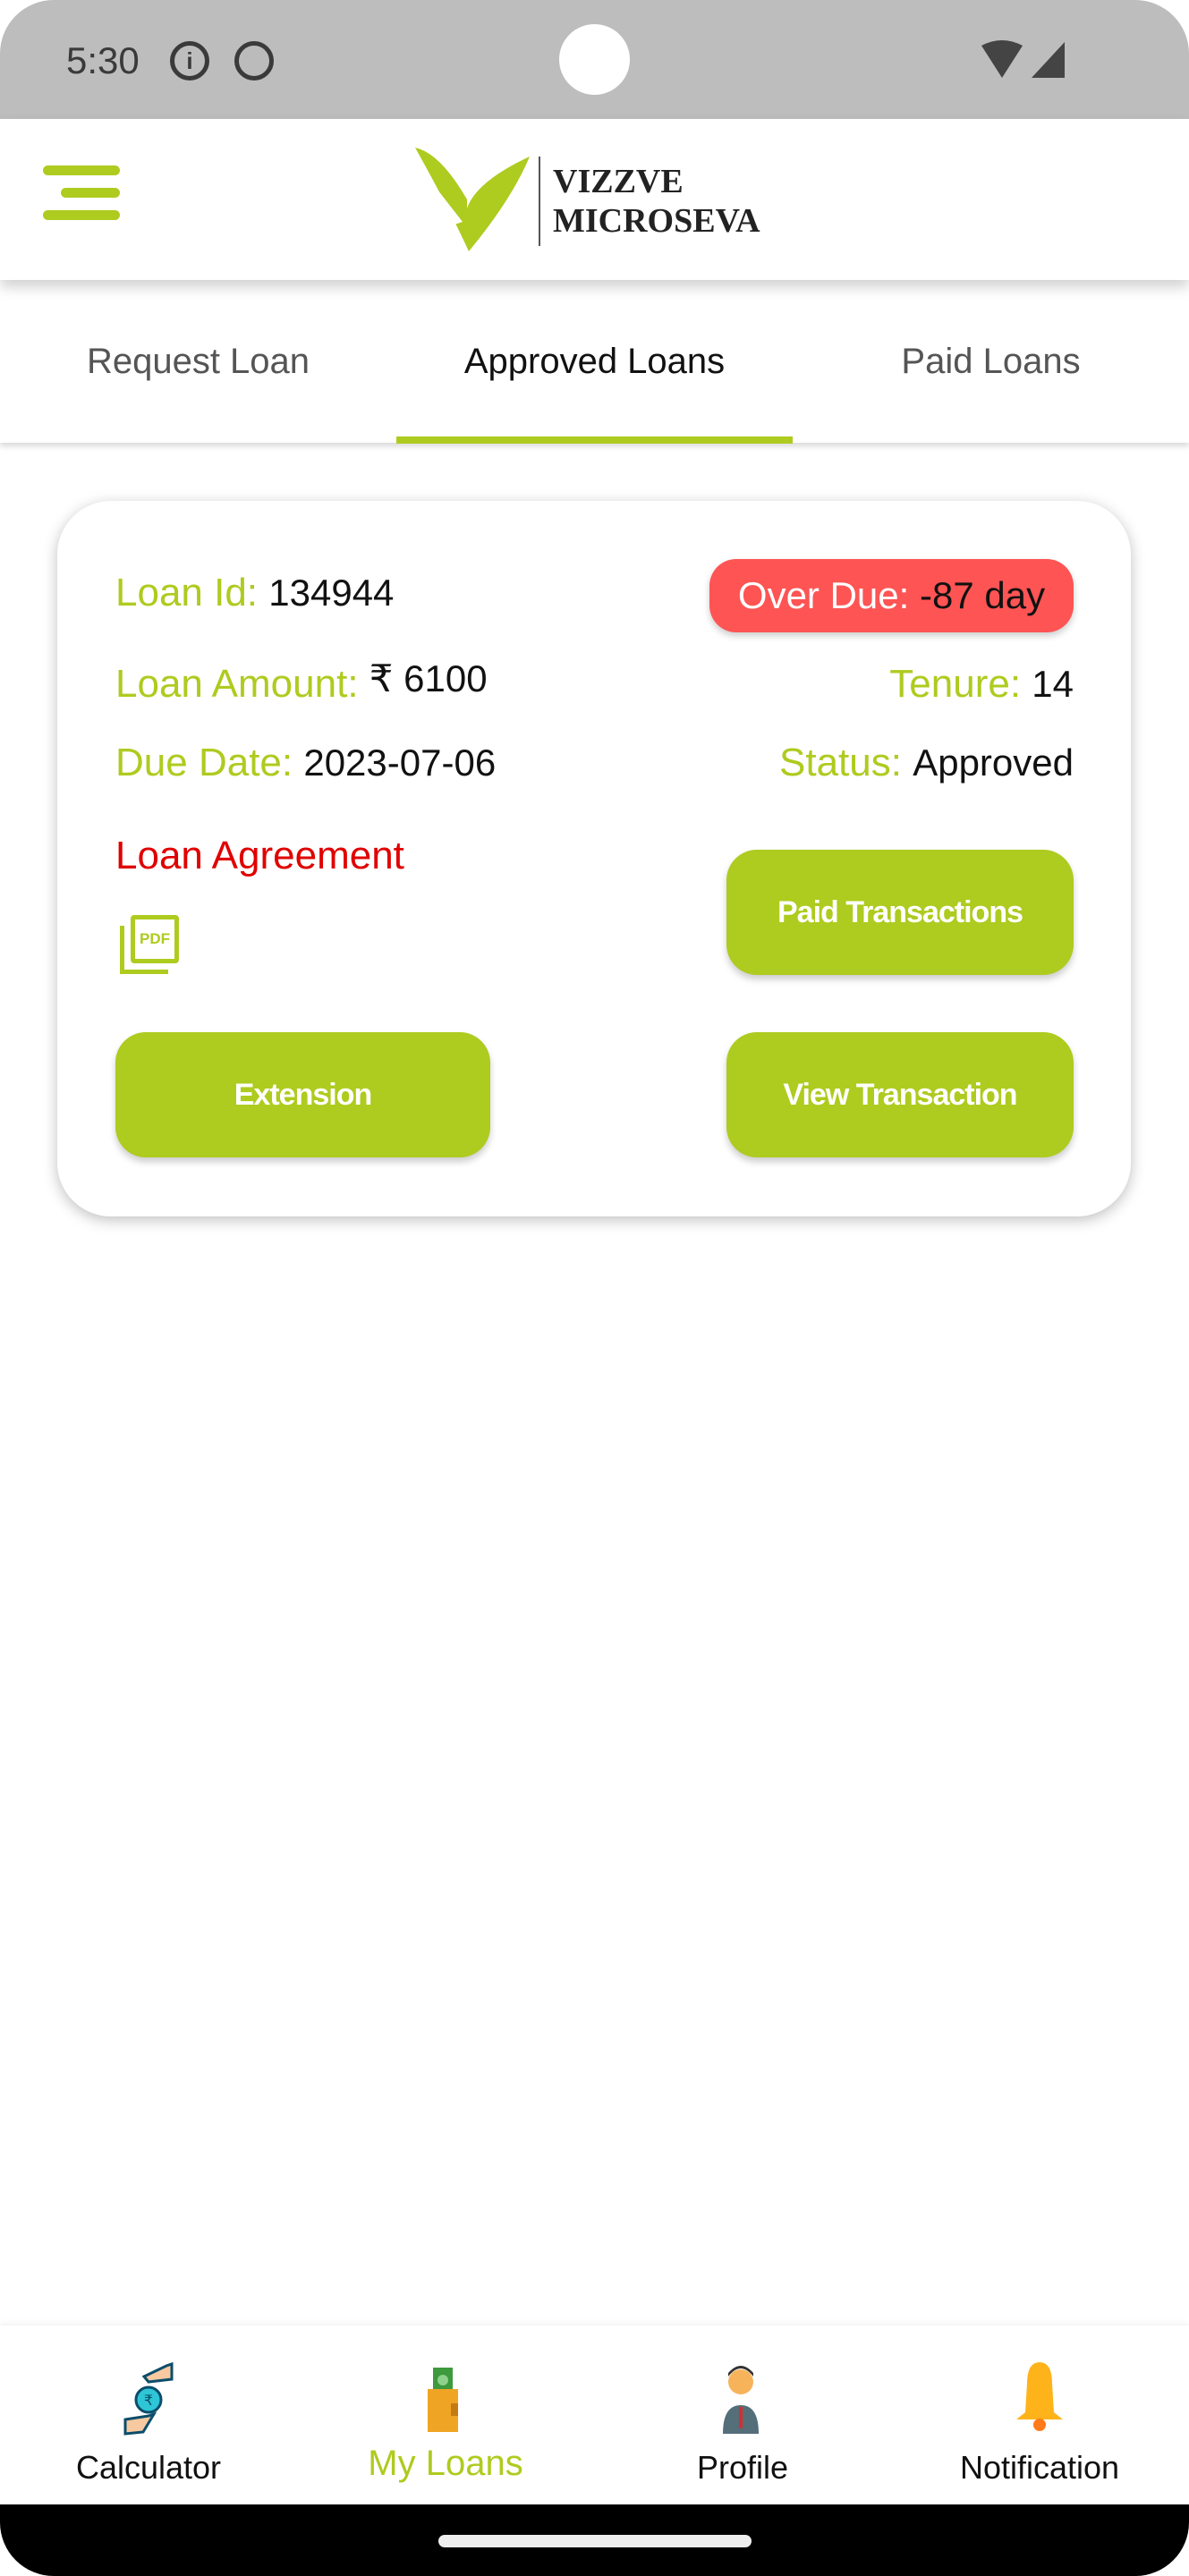  What do you see at coordinates (331, 593) in the screenshot?
I see `loan-id-value: 134944` at bounding box center [331, 593].